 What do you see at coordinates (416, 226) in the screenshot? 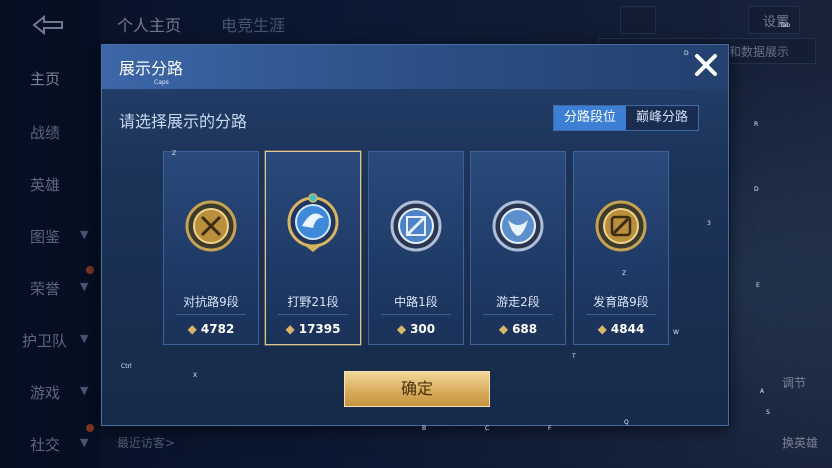
I see `mid-lane-emblem-icon` at bounding box center [416, 226].